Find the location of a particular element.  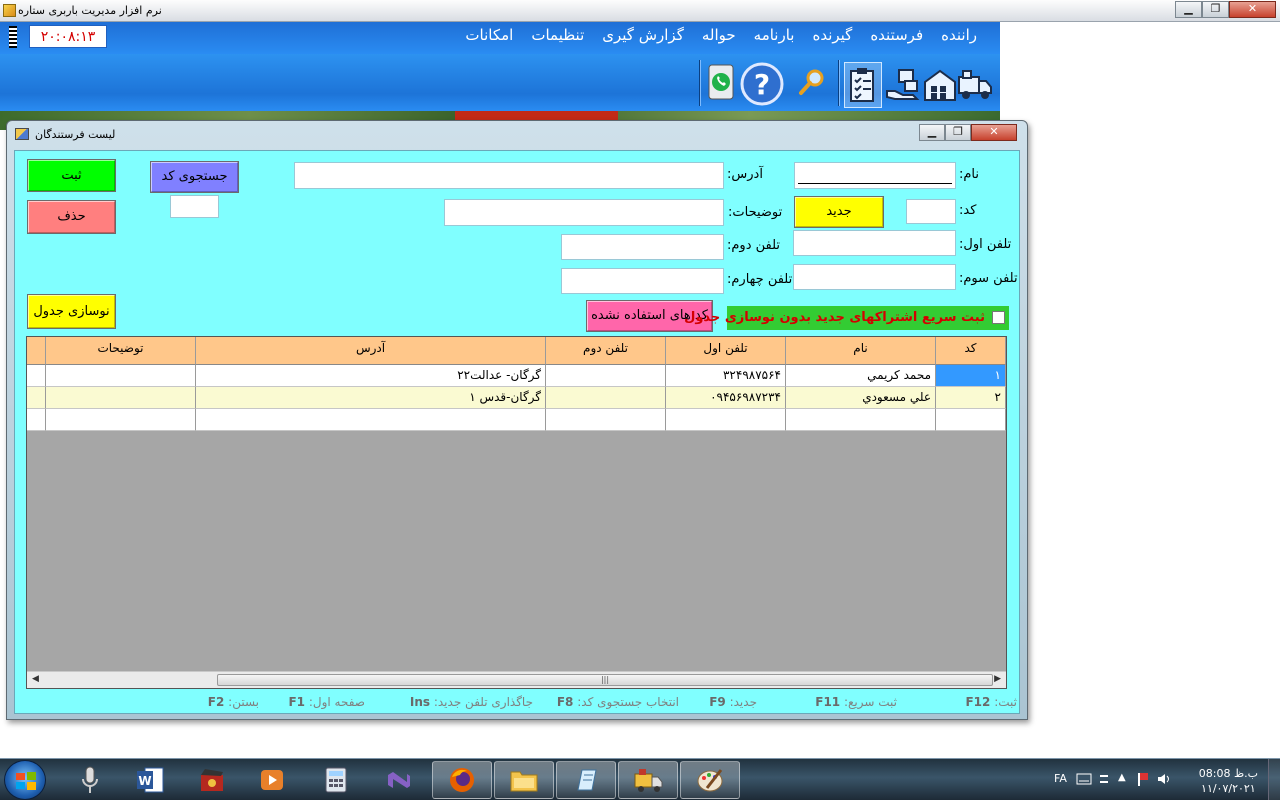

minimize-button: ▁ is located at coordinates (1188, 9).